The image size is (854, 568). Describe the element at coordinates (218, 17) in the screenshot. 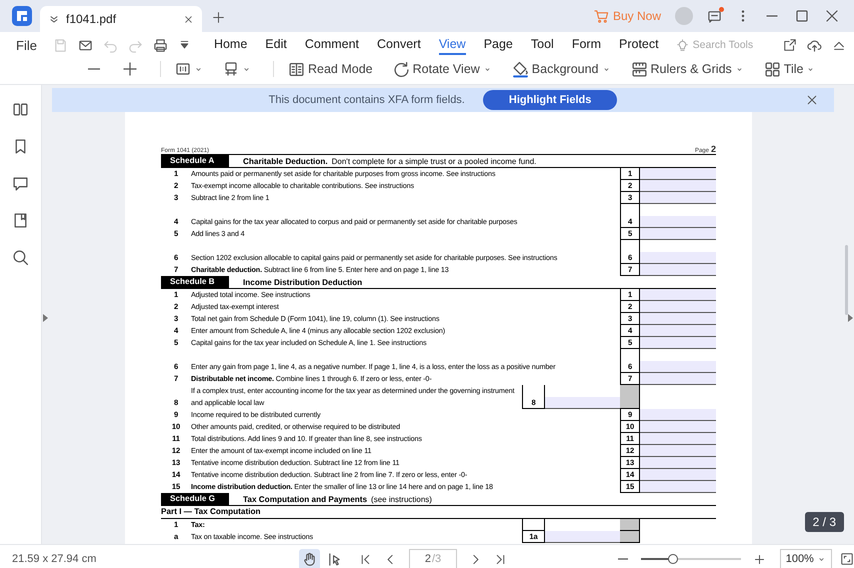

I see `add-tab-icon` at that location.